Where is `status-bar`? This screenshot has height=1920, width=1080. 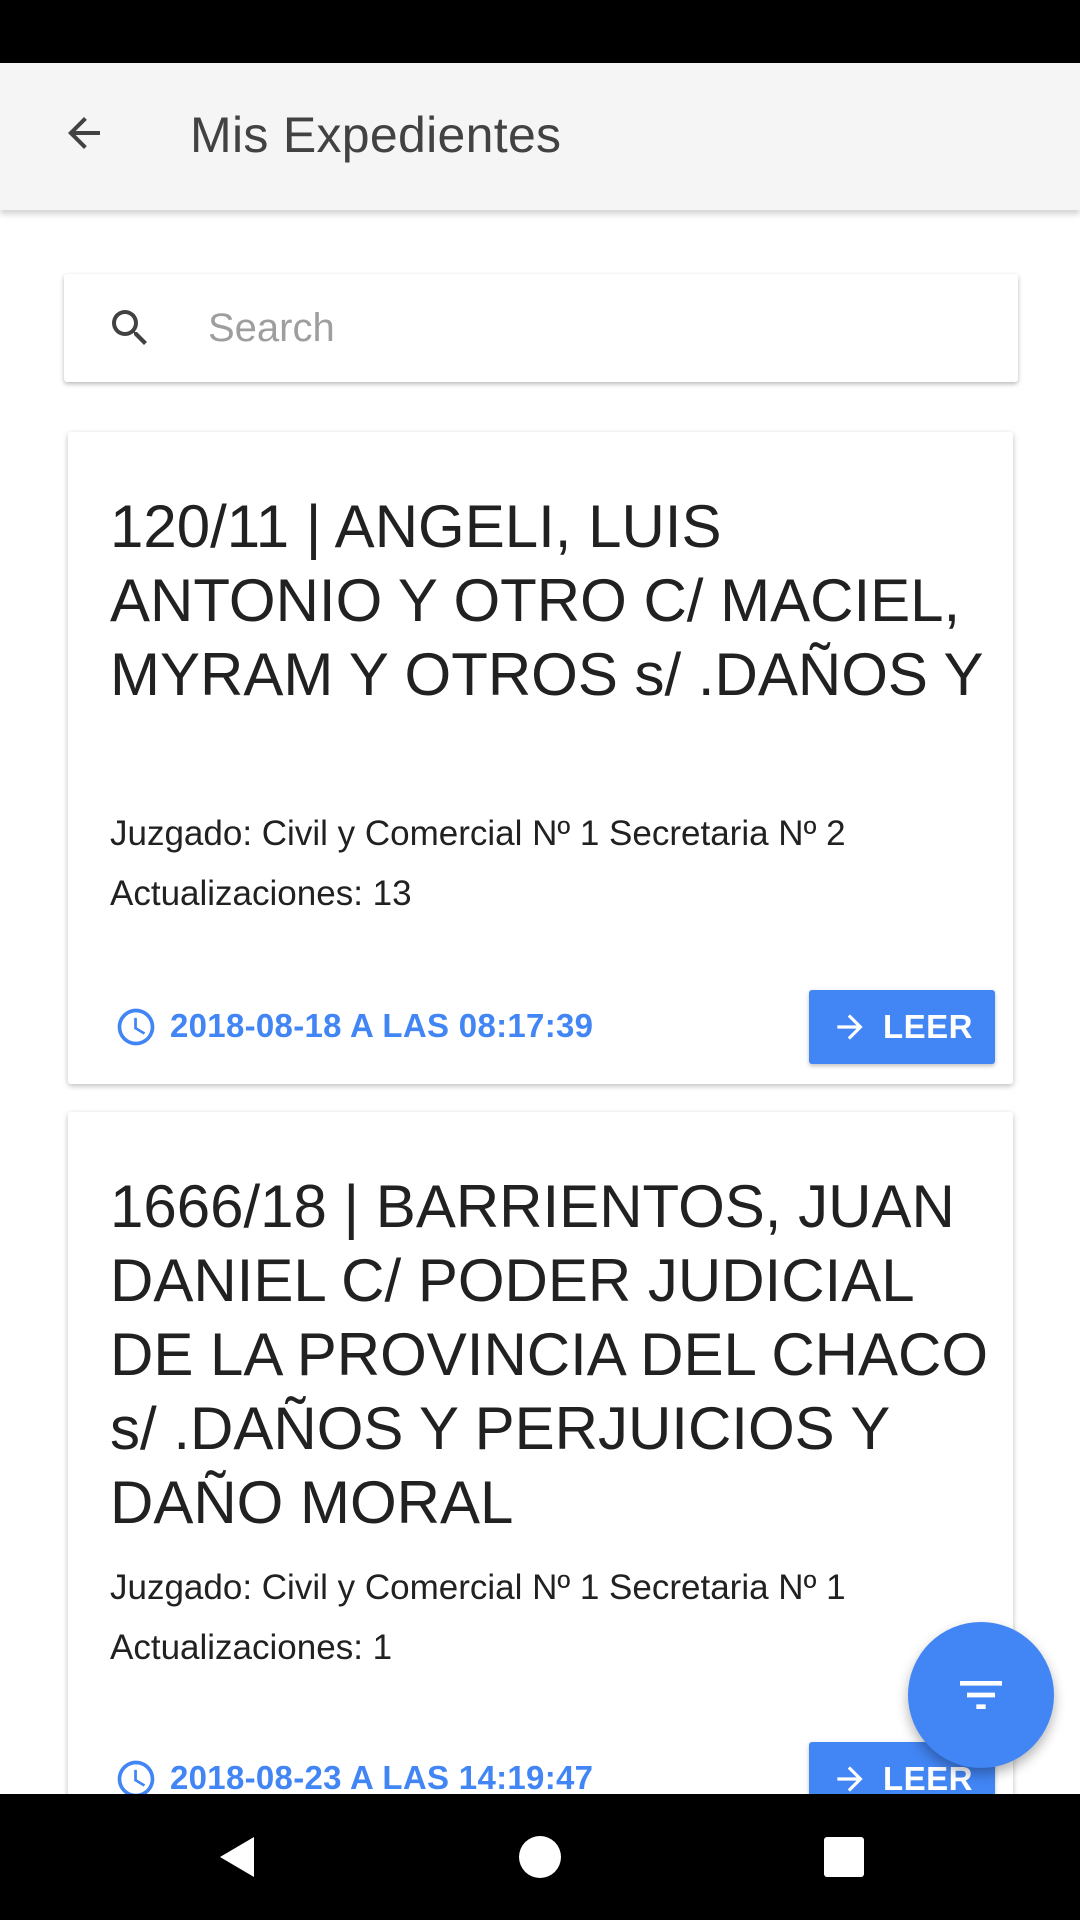
status-bar is located at coordinates (540, 31).